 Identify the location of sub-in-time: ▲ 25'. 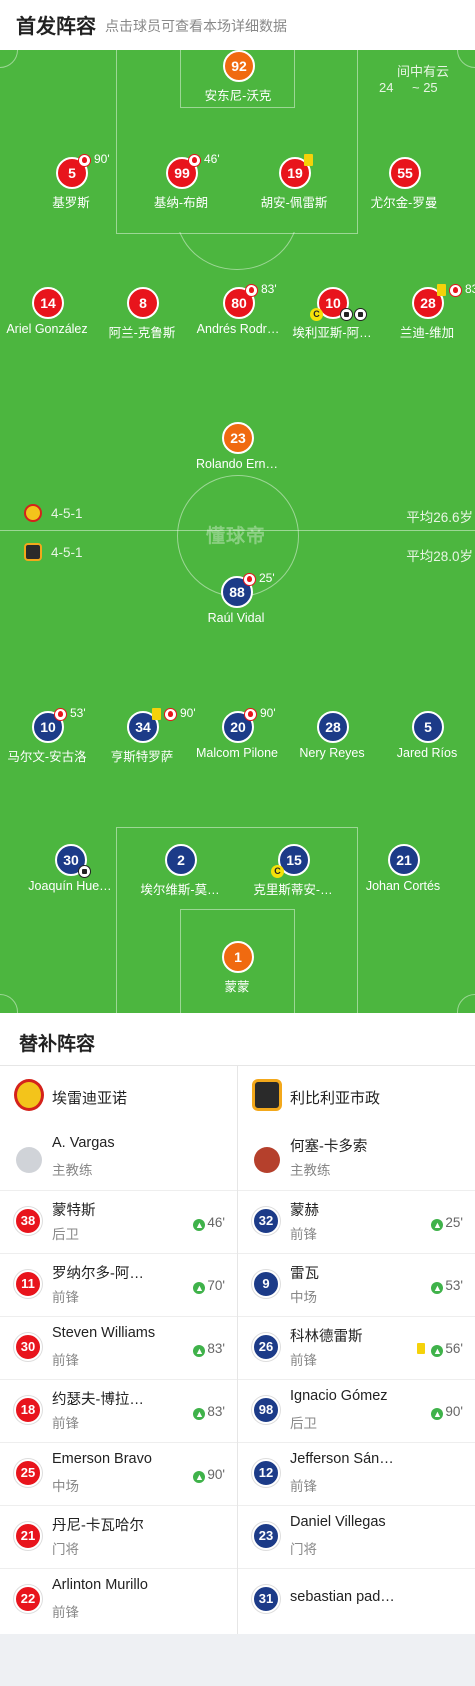
(447, 1223).